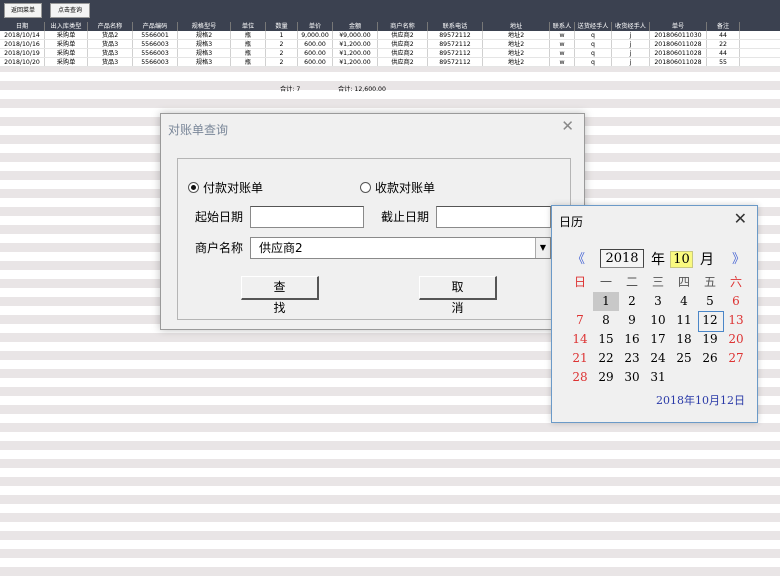 This screenshot has width=780, height=585. What do you see at coordinates (700, 400) in the screenshot?
I see `calendar-today-date: 2018年10月12日` at bounding box center [700, 400].